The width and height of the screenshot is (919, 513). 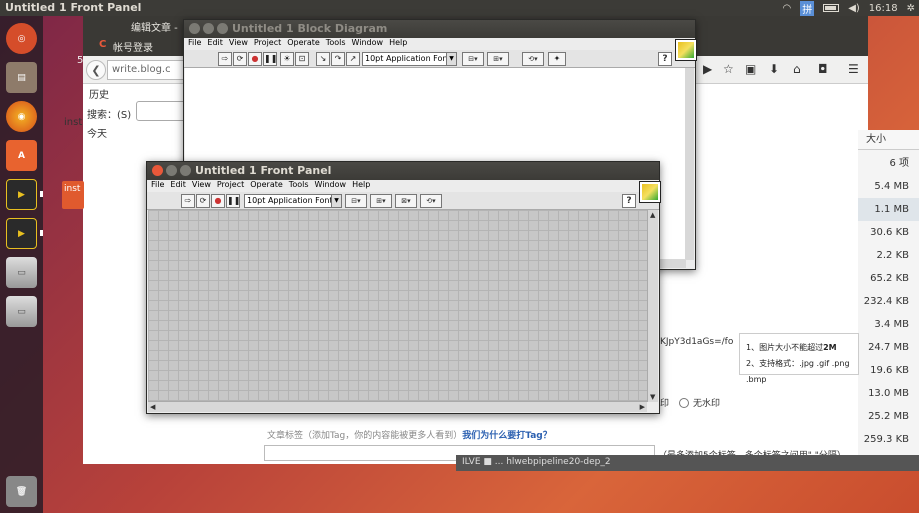 I want to click on launcher-software-center: A, so click(x=21, y=155).